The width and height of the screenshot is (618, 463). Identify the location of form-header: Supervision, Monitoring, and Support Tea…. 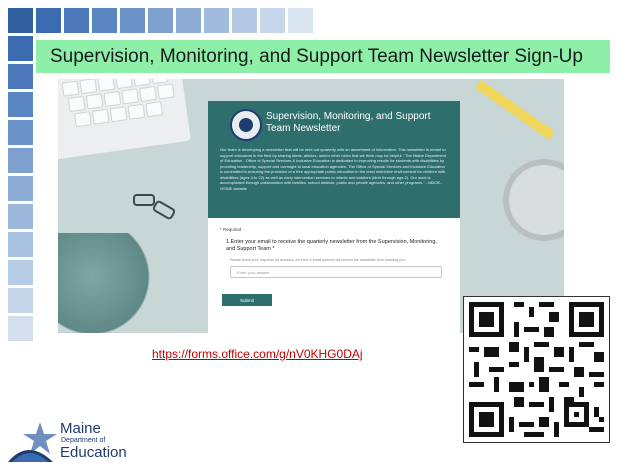
(334, 159).